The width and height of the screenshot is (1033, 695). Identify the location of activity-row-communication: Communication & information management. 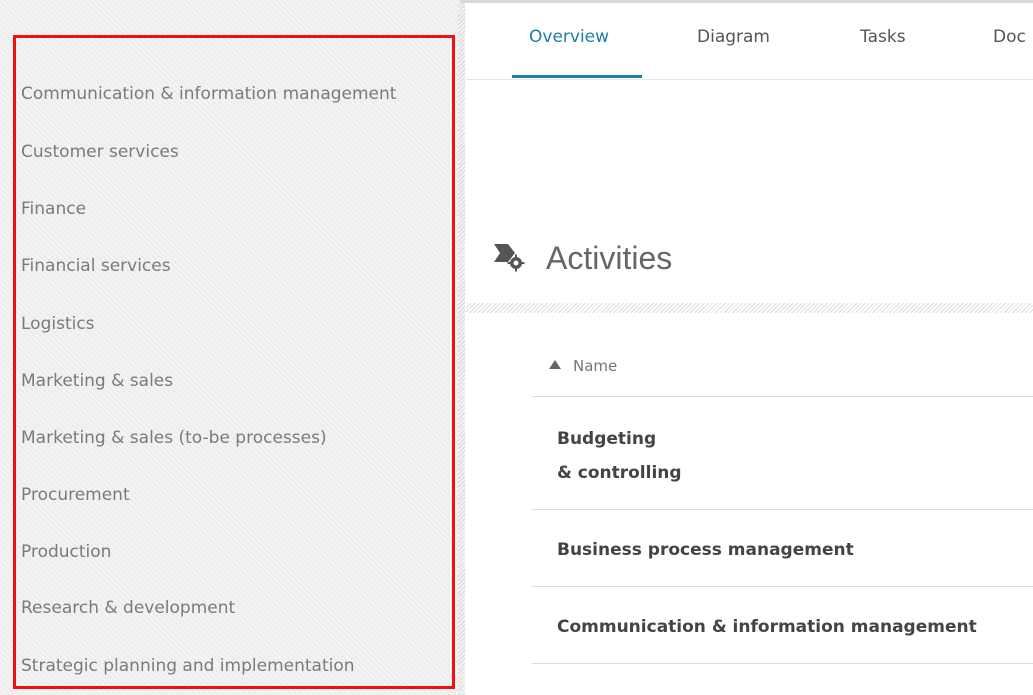
(767, 627).